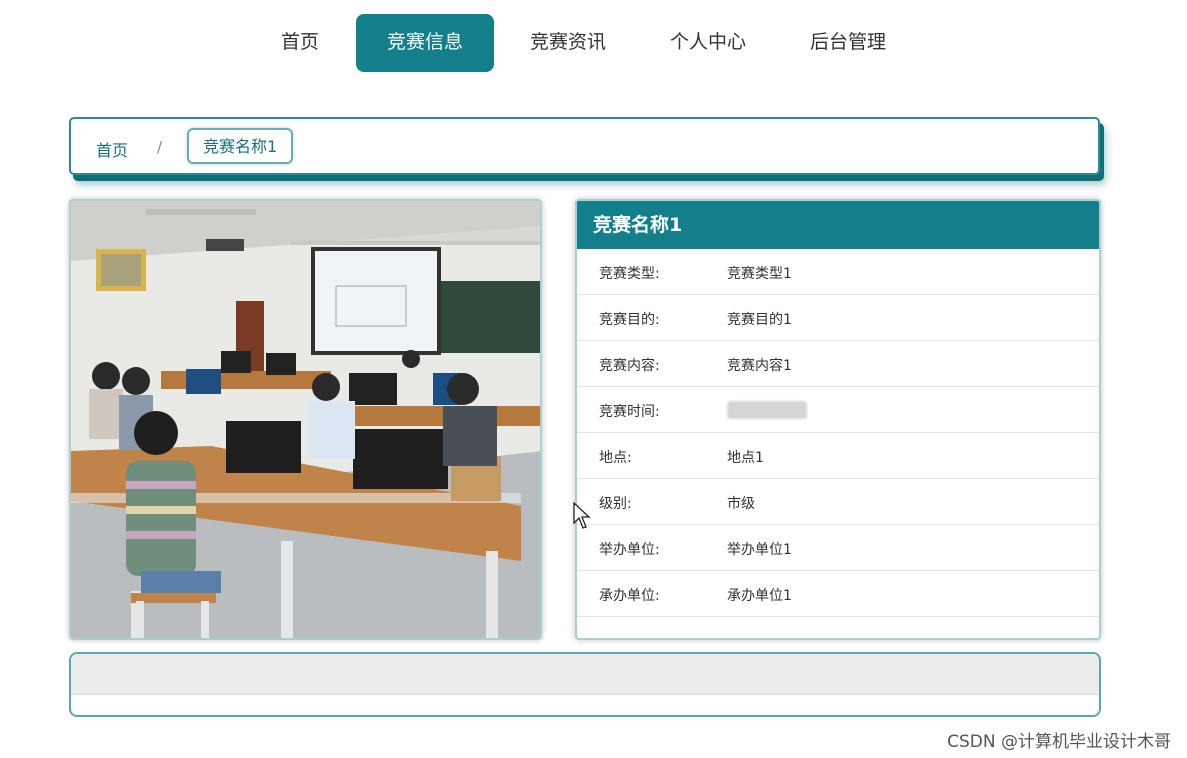 Image resolution: width=1187 pixels, height=758 pixels. What do you see at coordinates (708, 43) in the screenshot?
I see `nav-personal-center: 个人中心` at bounding box center [708, 43].